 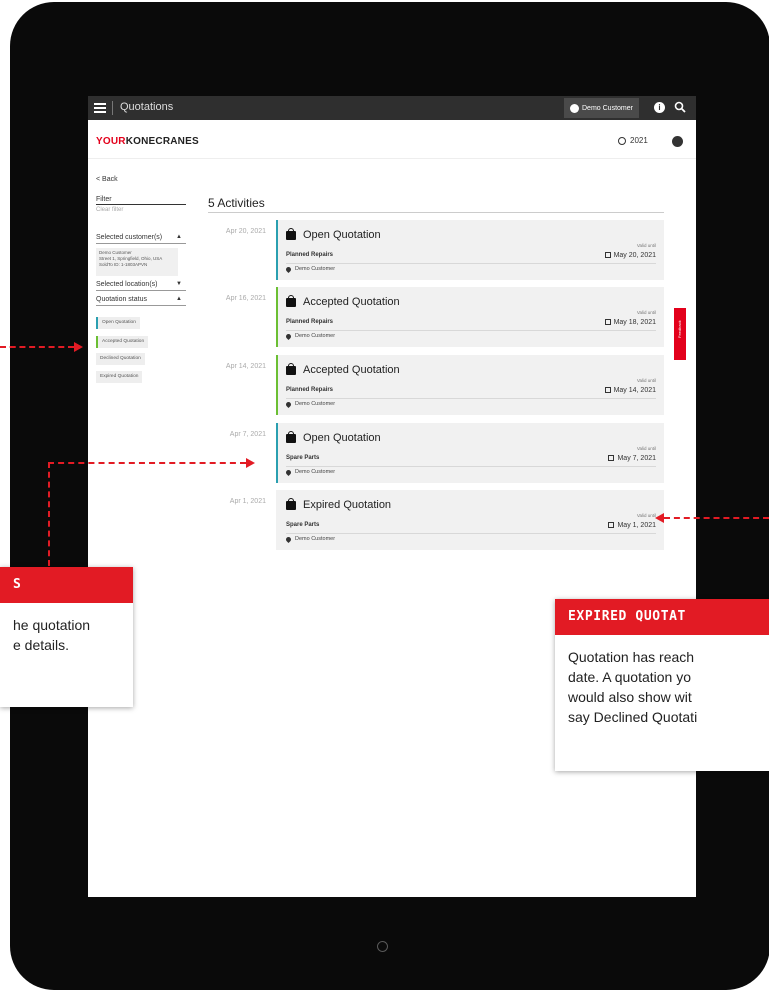 What do you see at coordinates (382, 946) in the screenshot?
I see `home-button` at bounding box center [382, 946].